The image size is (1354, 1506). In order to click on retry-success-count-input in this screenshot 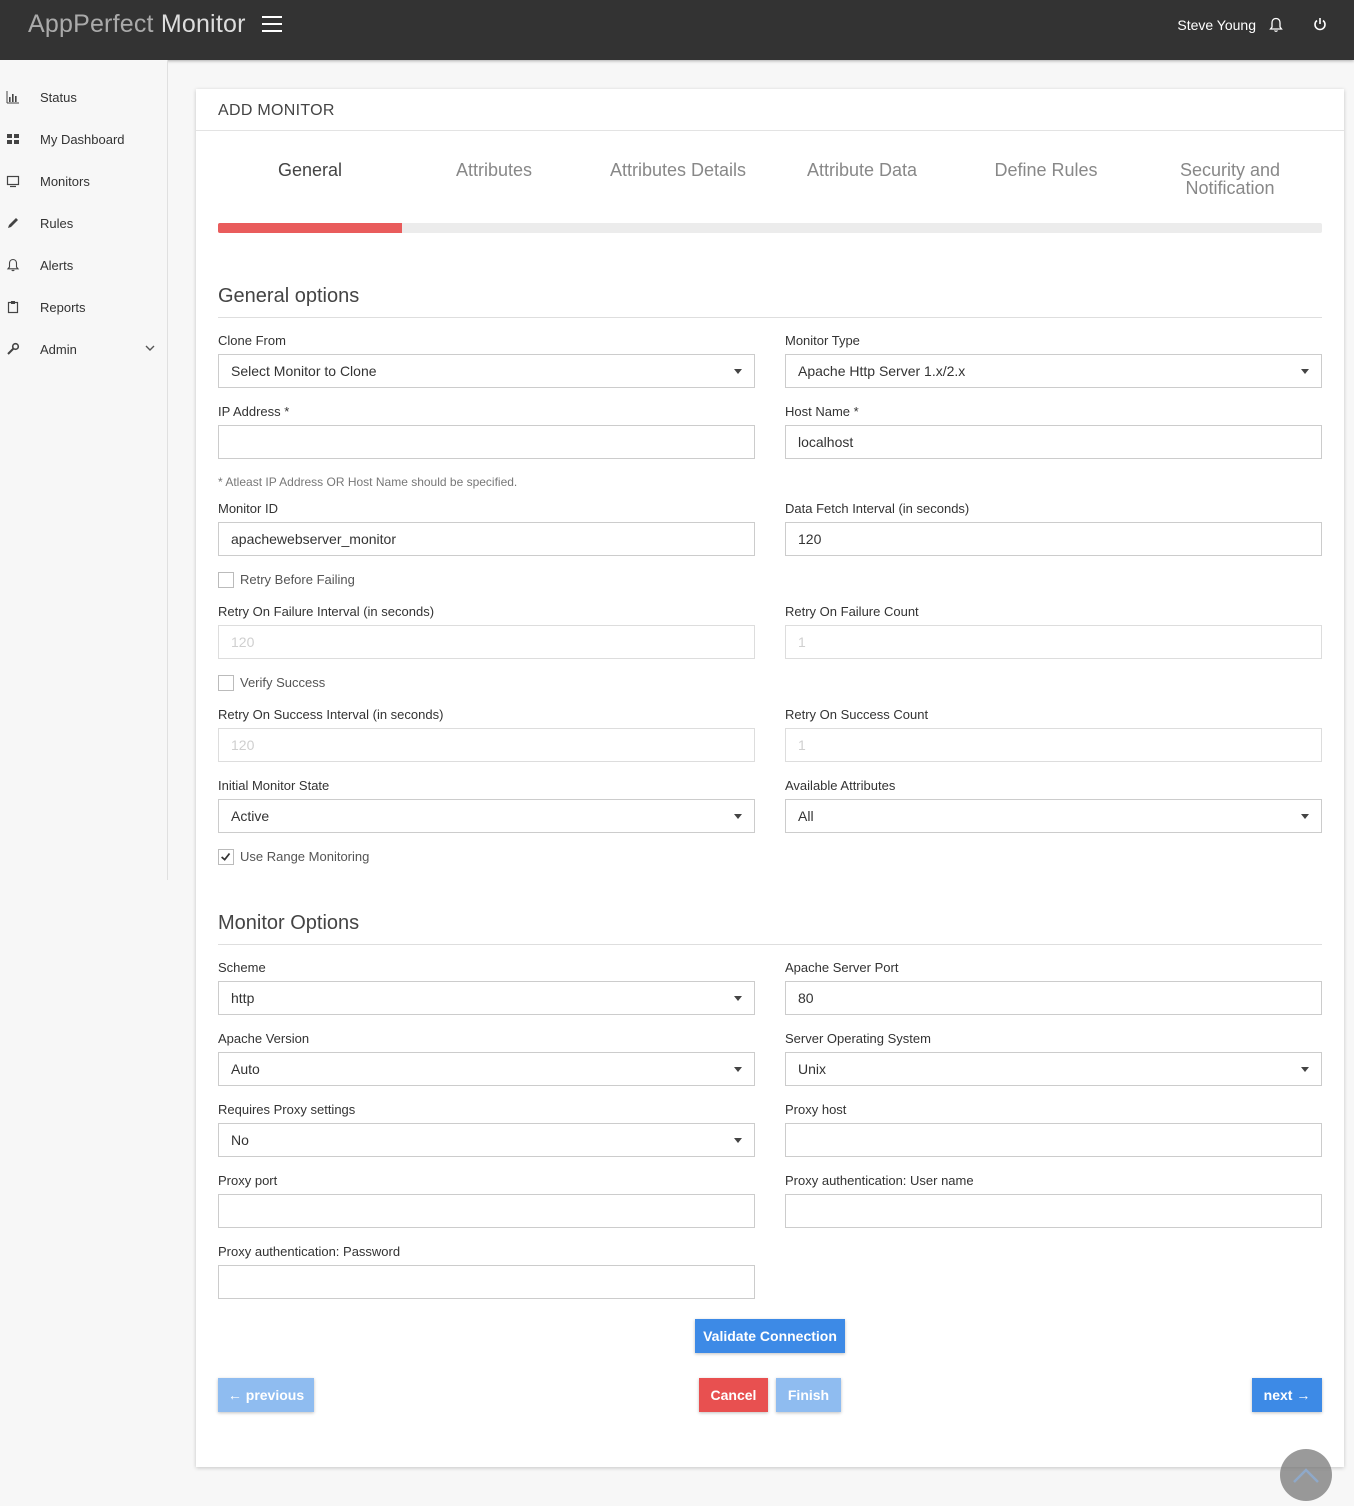, I will do `click(1053, 745)`.